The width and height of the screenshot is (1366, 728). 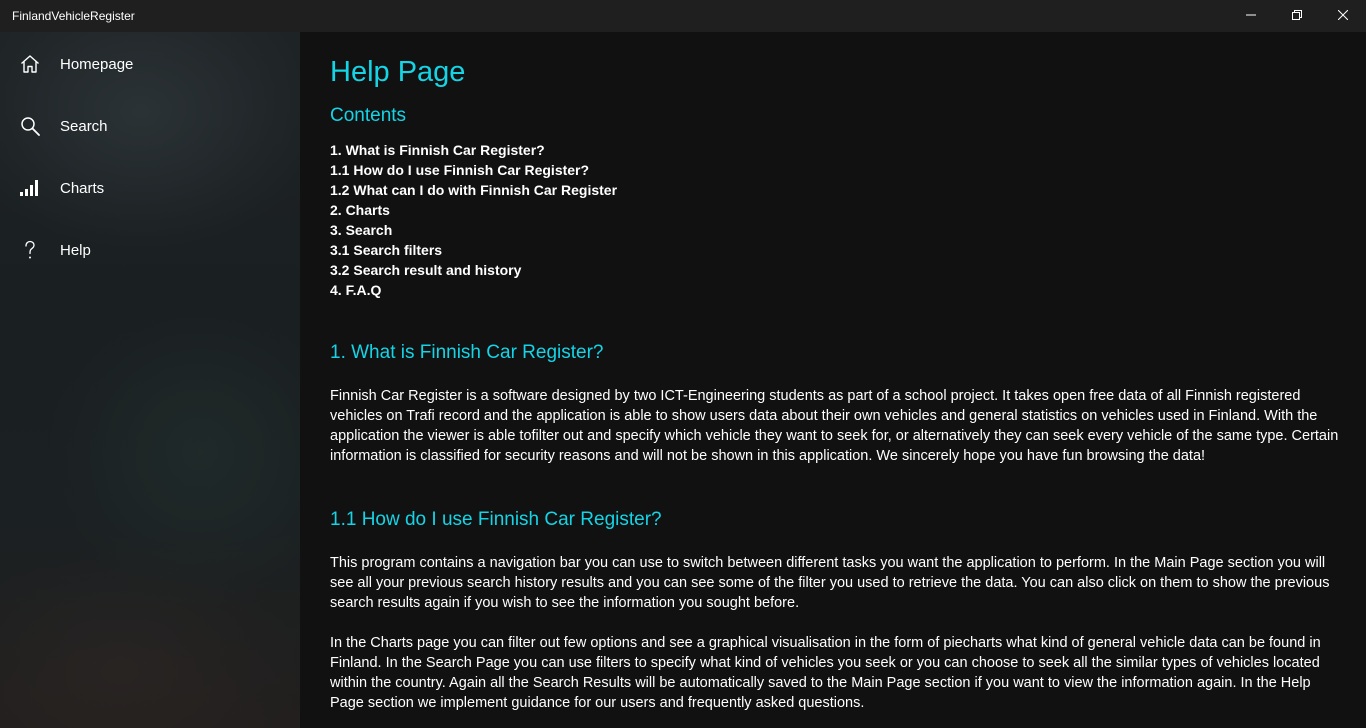 I want to click on toc-item: 3.2 Search result and history, so click(x=426, y=270).